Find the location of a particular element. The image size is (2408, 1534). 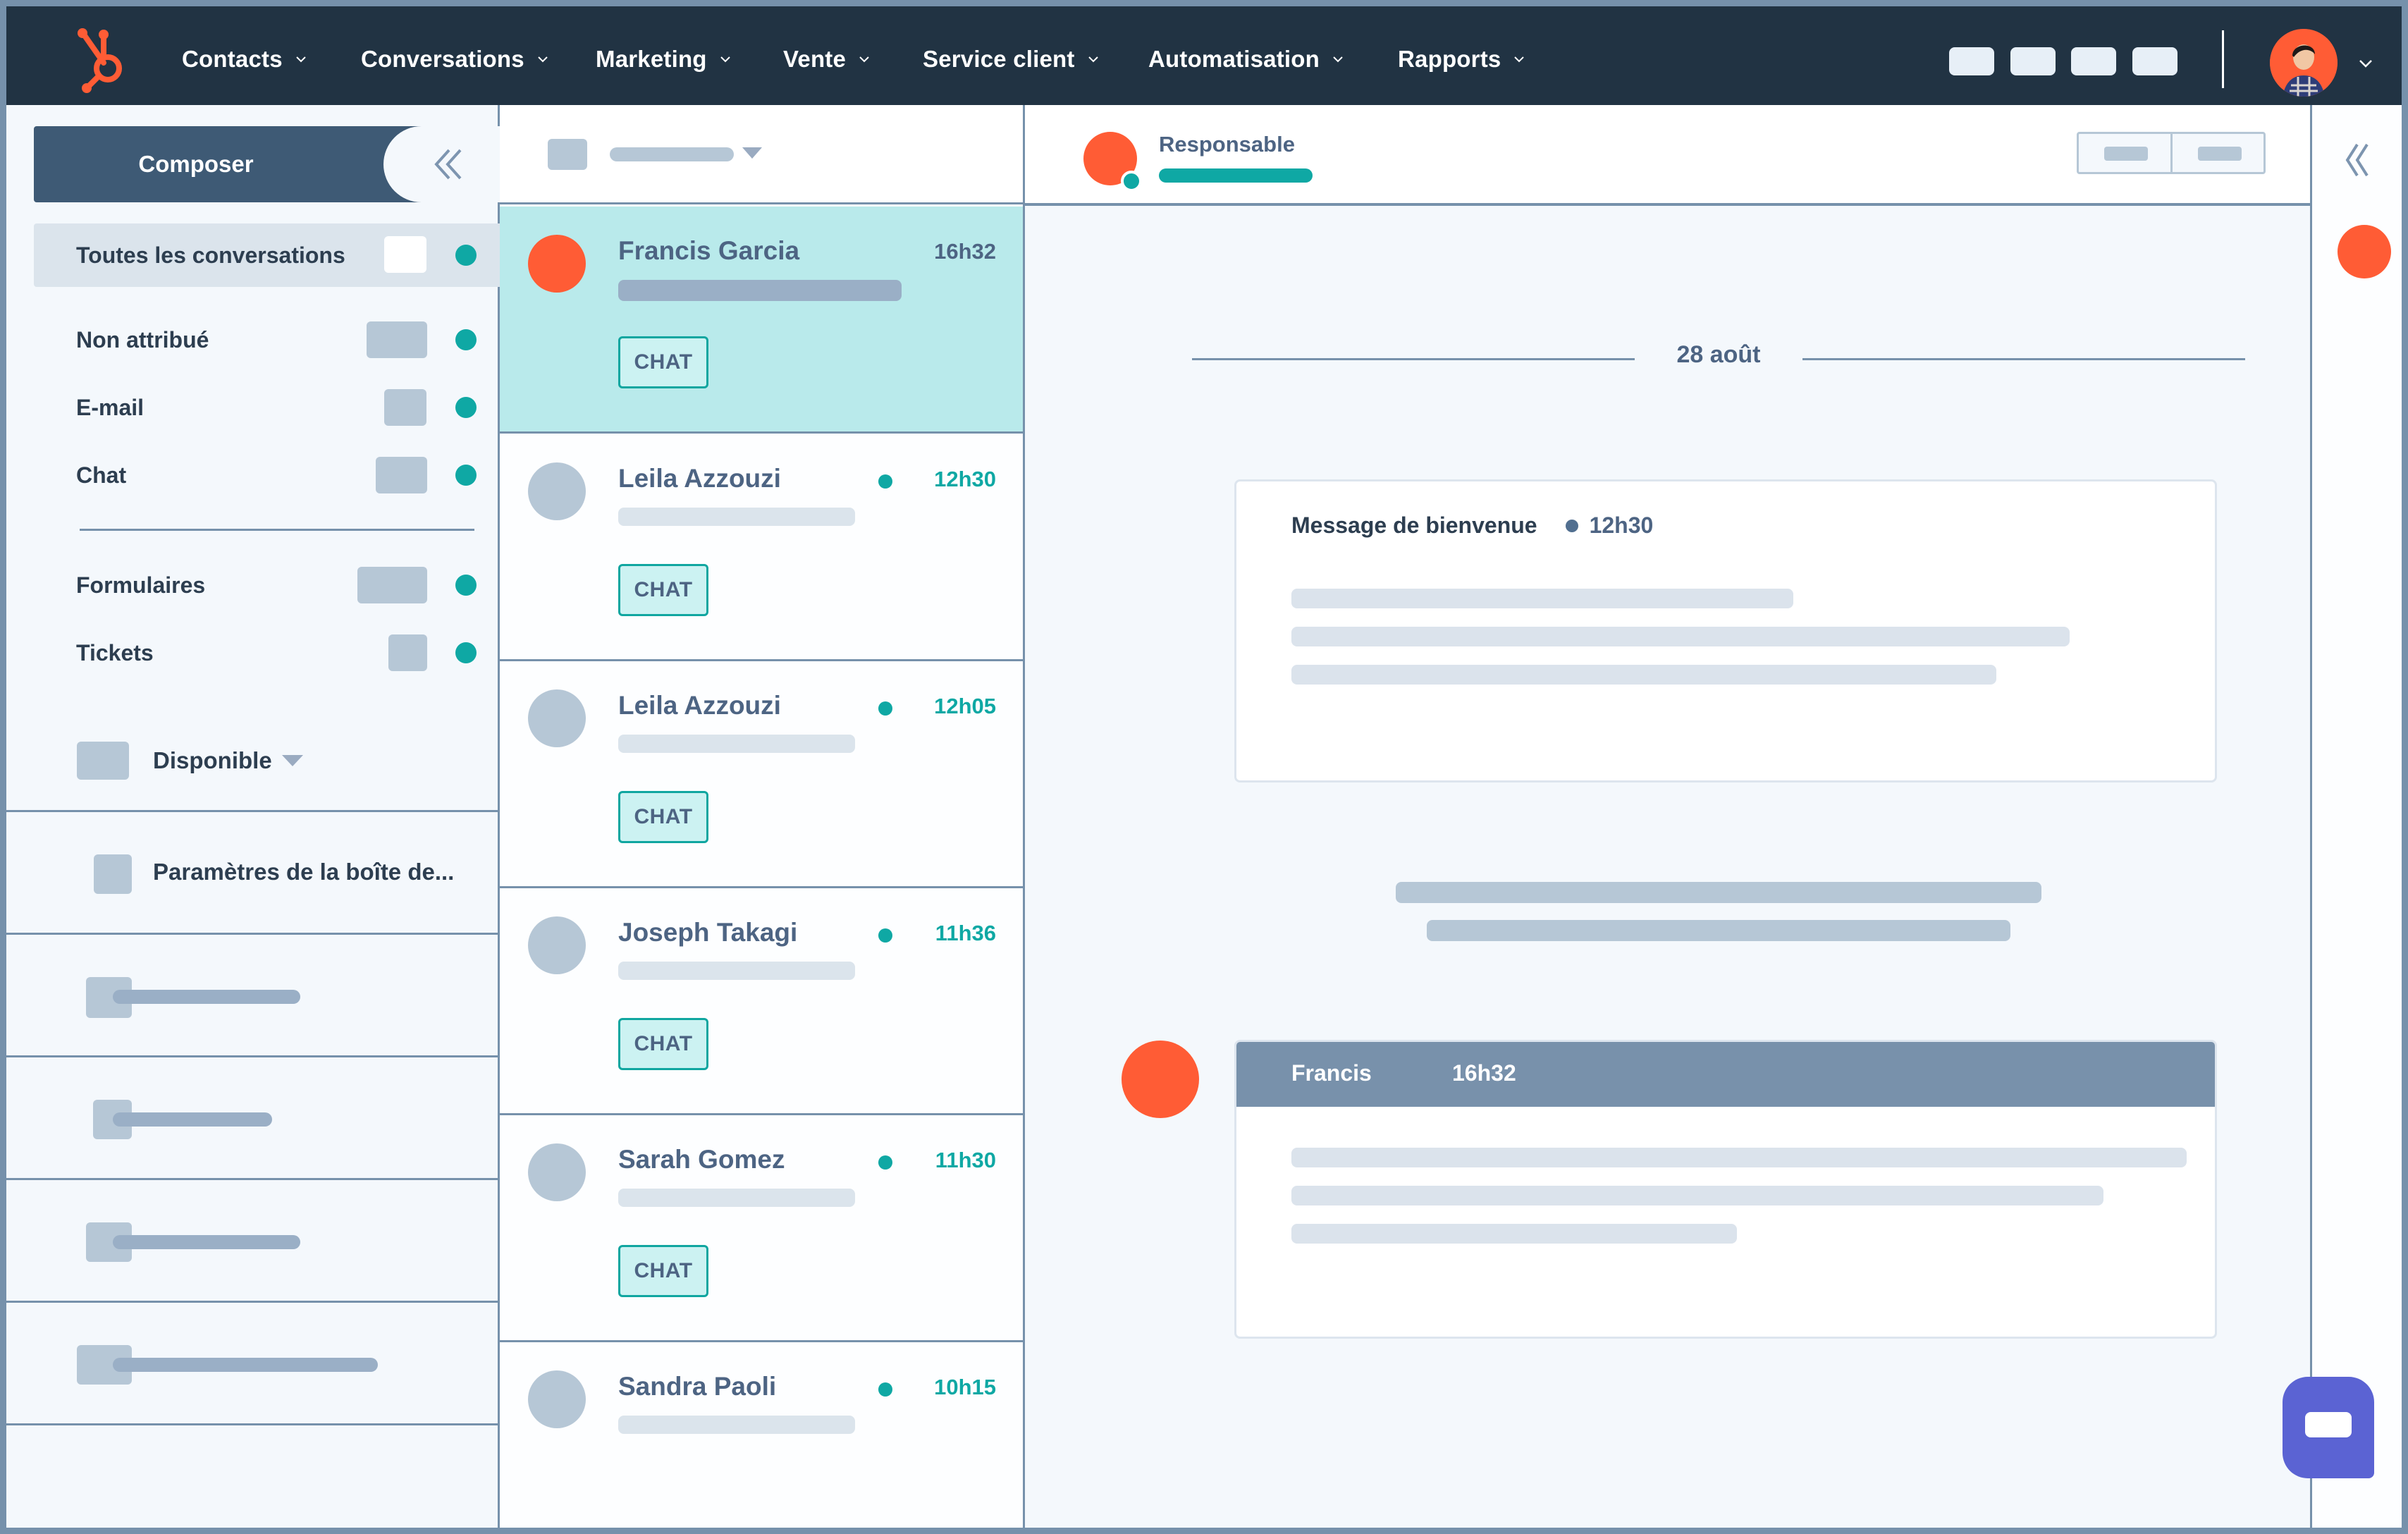

conversation-item: Sandra Paoli 10h15 is located at coordinates (761, 1435).